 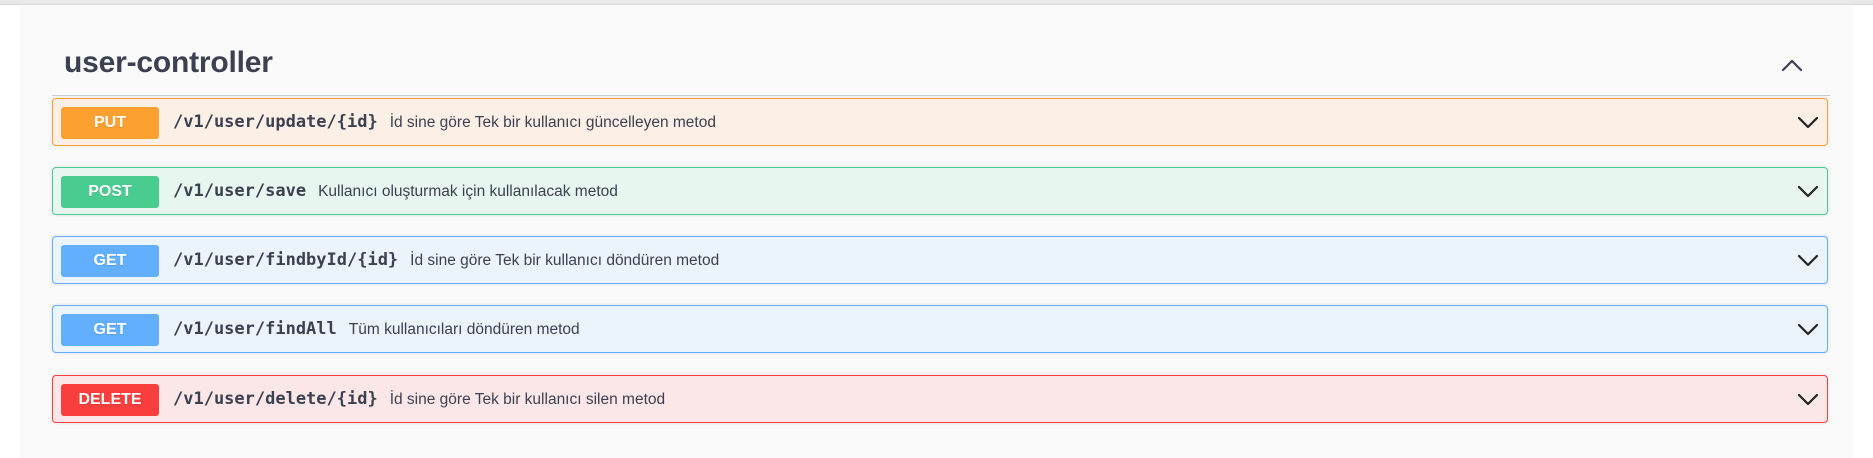 I want to click on operation-path: /v1/user/findbyId/{id}, so click(x=286, y=260).